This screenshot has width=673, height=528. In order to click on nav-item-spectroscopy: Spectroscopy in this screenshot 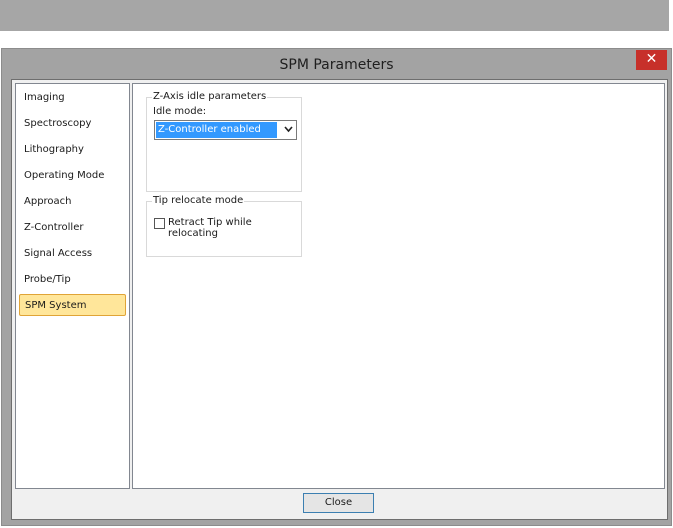, I will do `click(72, 124)`.